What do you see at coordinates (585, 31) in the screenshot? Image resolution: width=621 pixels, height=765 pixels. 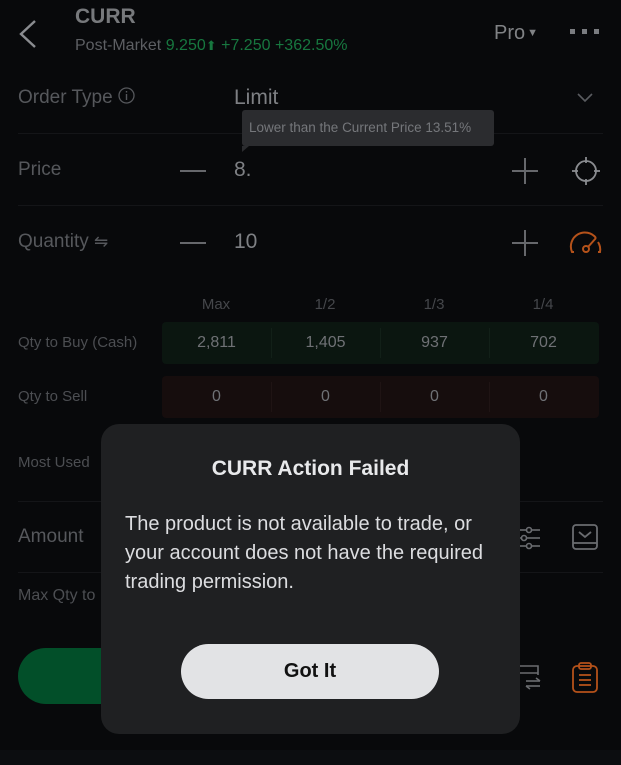 I see `more-menu-icon` at bounding box center [585, 31].